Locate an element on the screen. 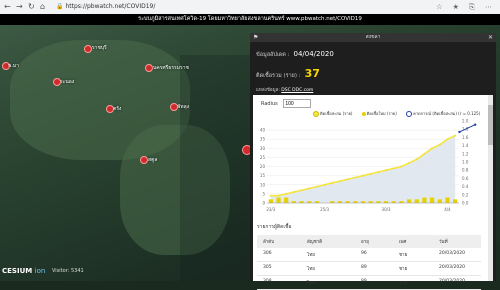 Image resolution: width=500 pixels, height=290 pixels. y-tick-label: 15 is located at coordinates (263, 175).